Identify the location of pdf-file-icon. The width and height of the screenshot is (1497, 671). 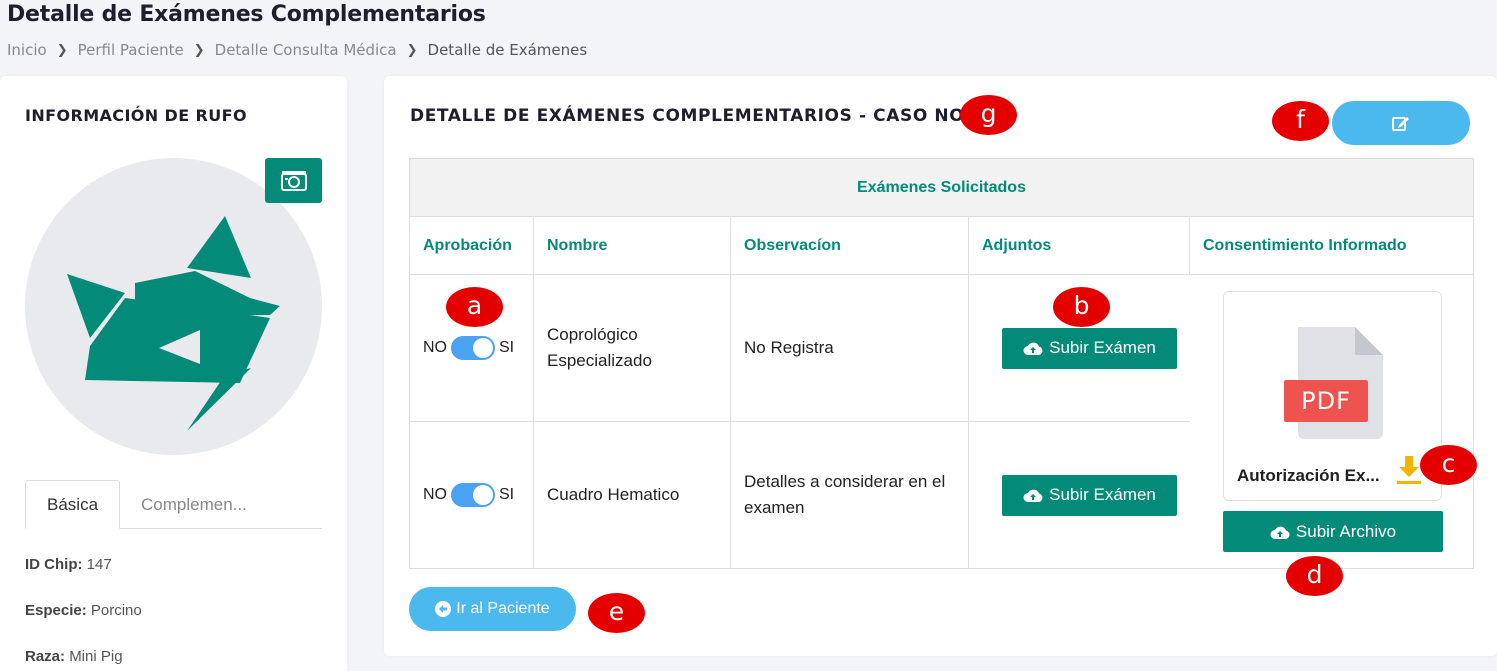
(1333, 383).